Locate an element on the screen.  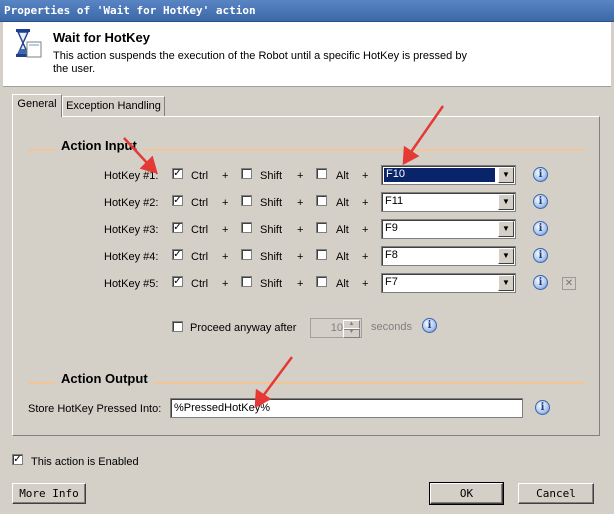
tab-general: General is located at coordinates (37, 105).